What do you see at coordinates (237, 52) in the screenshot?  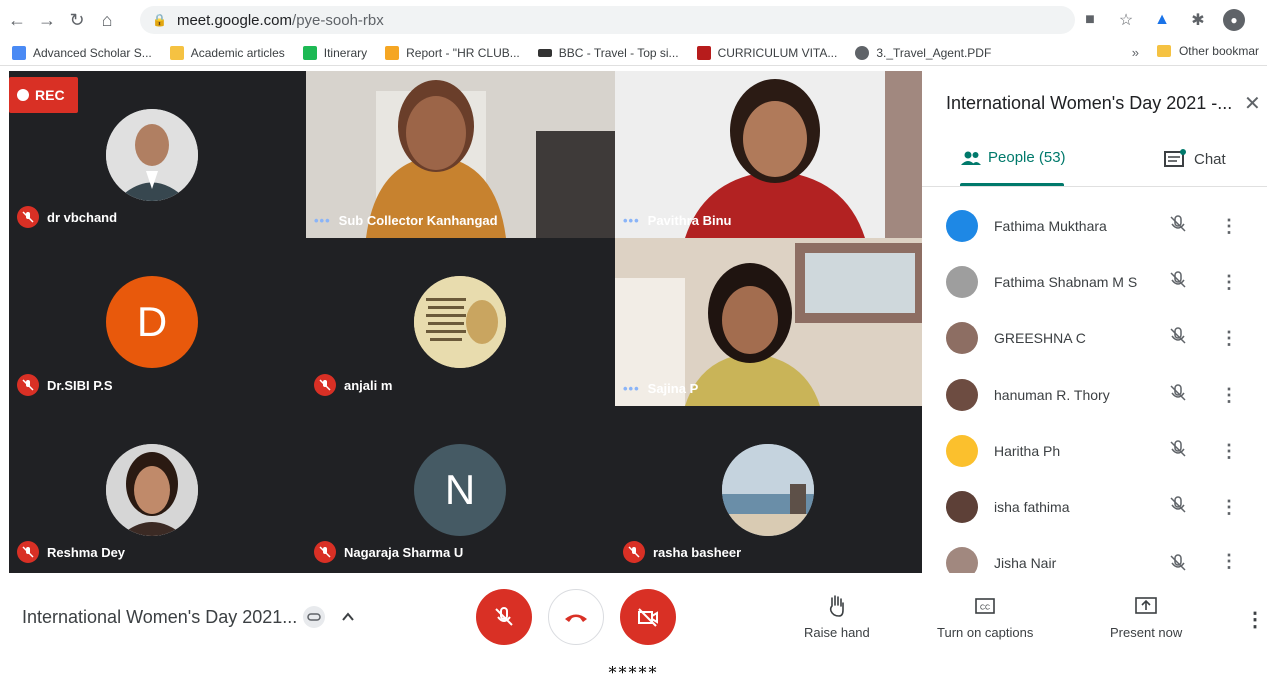 I see `bookmark-label: Academic articles` at bounding box center [237, 52].